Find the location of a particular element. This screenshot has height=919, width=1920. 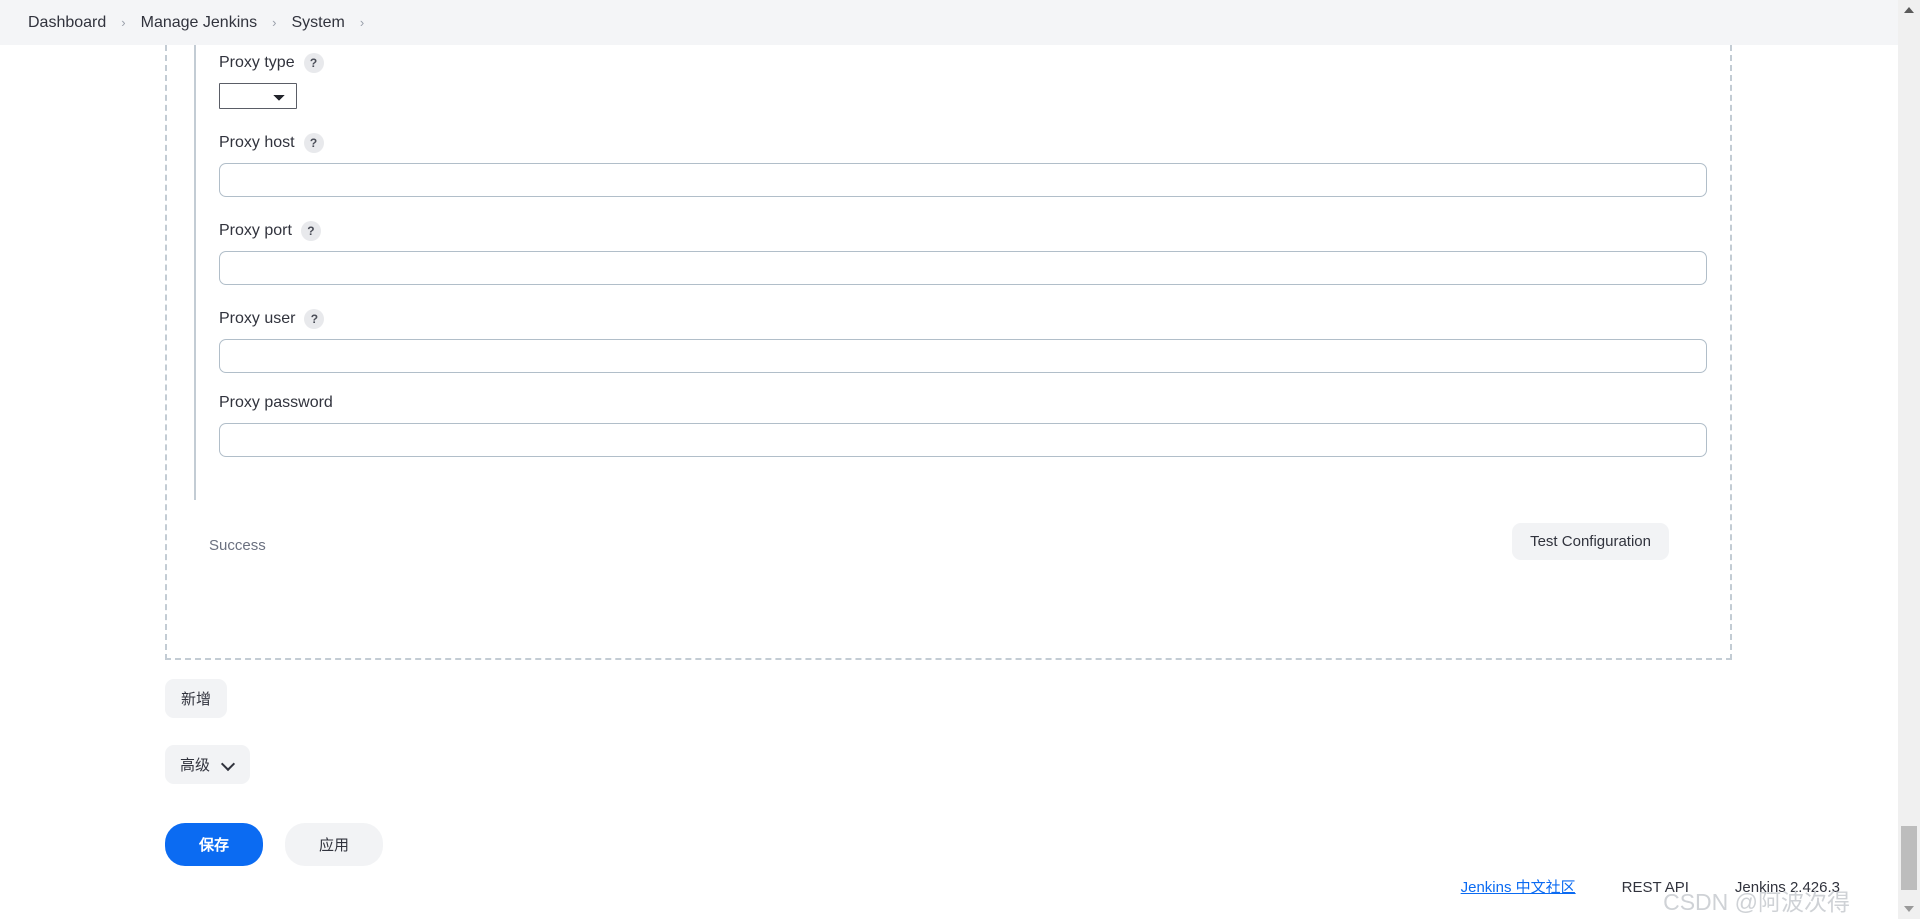

field-proxy-password: Proxy password is located at coordinates (963, 425).